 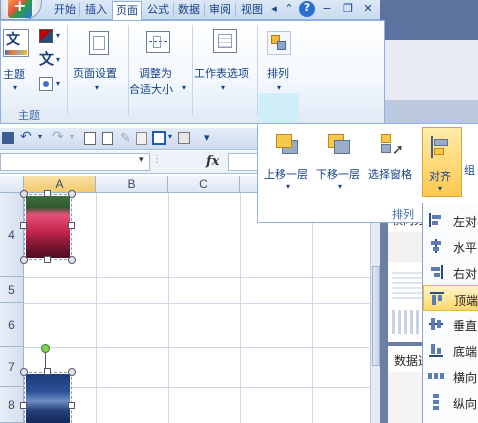 I want to click on rotate-handle, so click(x=45, y=348).